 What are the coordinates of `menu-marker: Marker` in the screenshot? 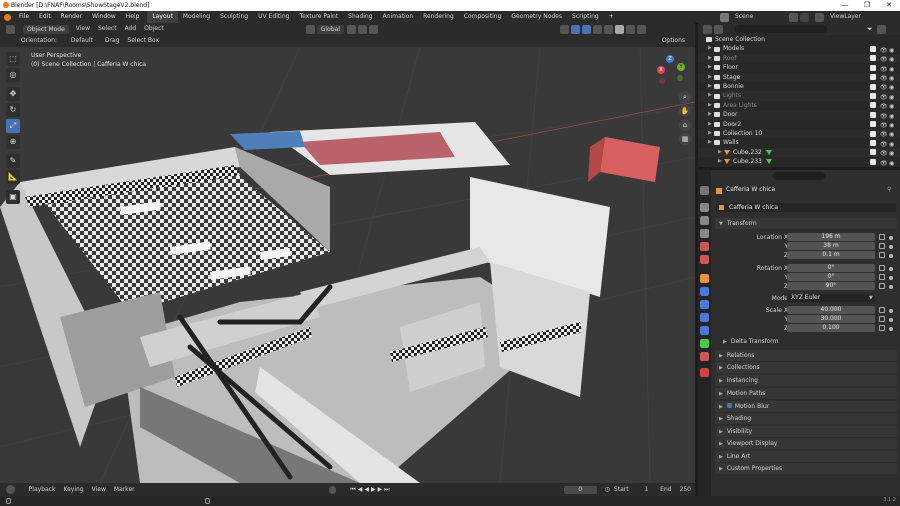 It's located at (124, 490).